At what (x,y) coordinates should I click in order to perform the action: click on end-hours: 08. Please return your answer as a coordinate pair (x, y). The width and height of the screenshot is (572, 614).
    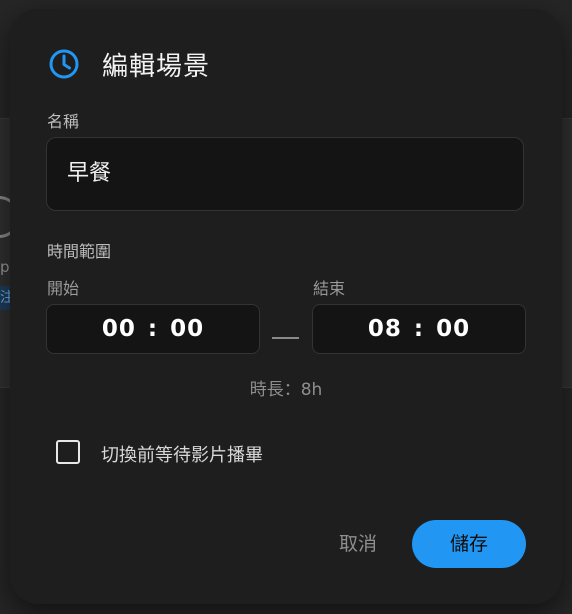
    Looking at the image, I should click on (385, 329).